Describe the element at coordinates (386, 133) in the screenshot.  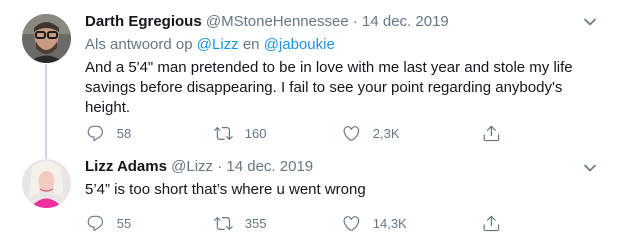
I see `like-count: 2,3K` at that location.